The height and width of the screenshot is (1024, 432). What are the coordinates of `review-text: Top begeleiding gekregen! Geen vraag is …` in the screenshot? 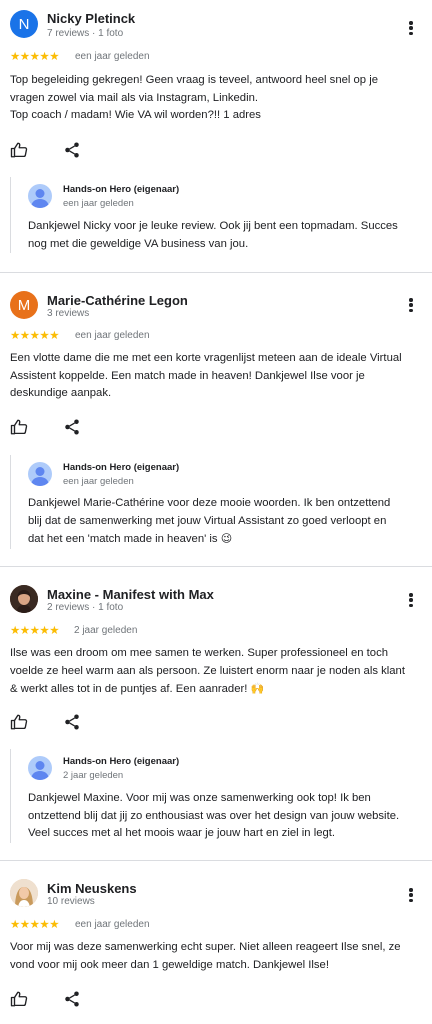 It's located at (217, 98).